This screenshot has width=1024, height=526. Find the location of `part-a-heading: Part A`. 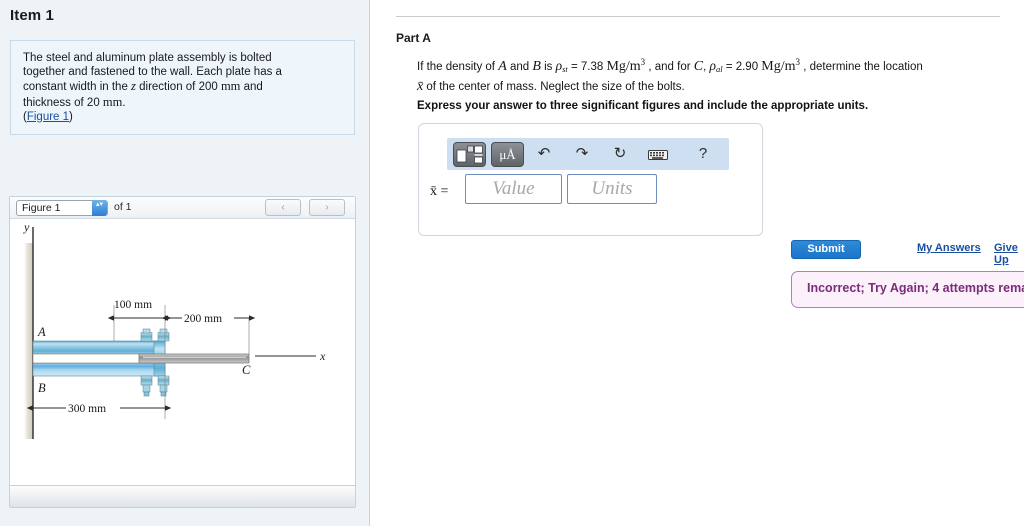

part-a-heading: Part A is located at coordinates (413, 38).